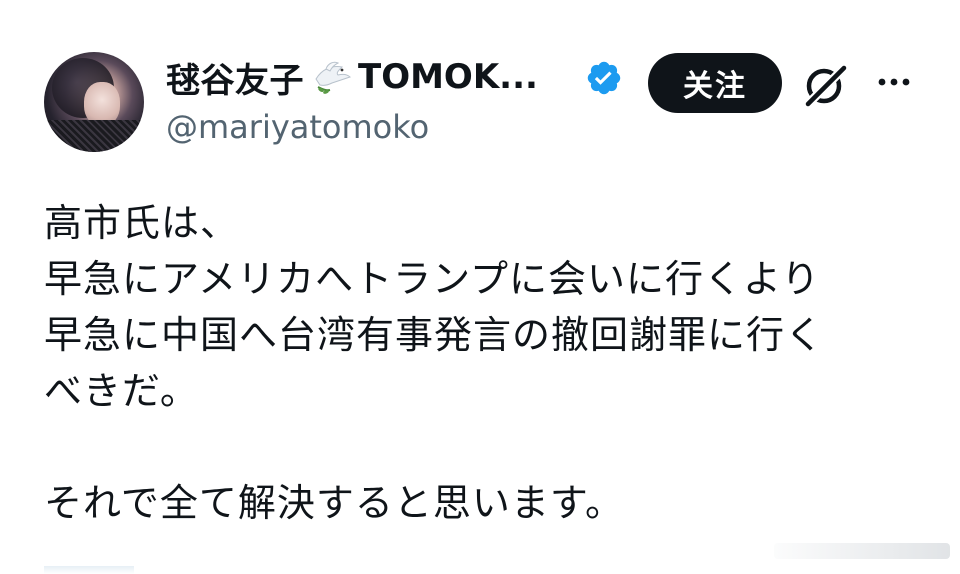  I want to click on more-options-icon, so click(894, 82).